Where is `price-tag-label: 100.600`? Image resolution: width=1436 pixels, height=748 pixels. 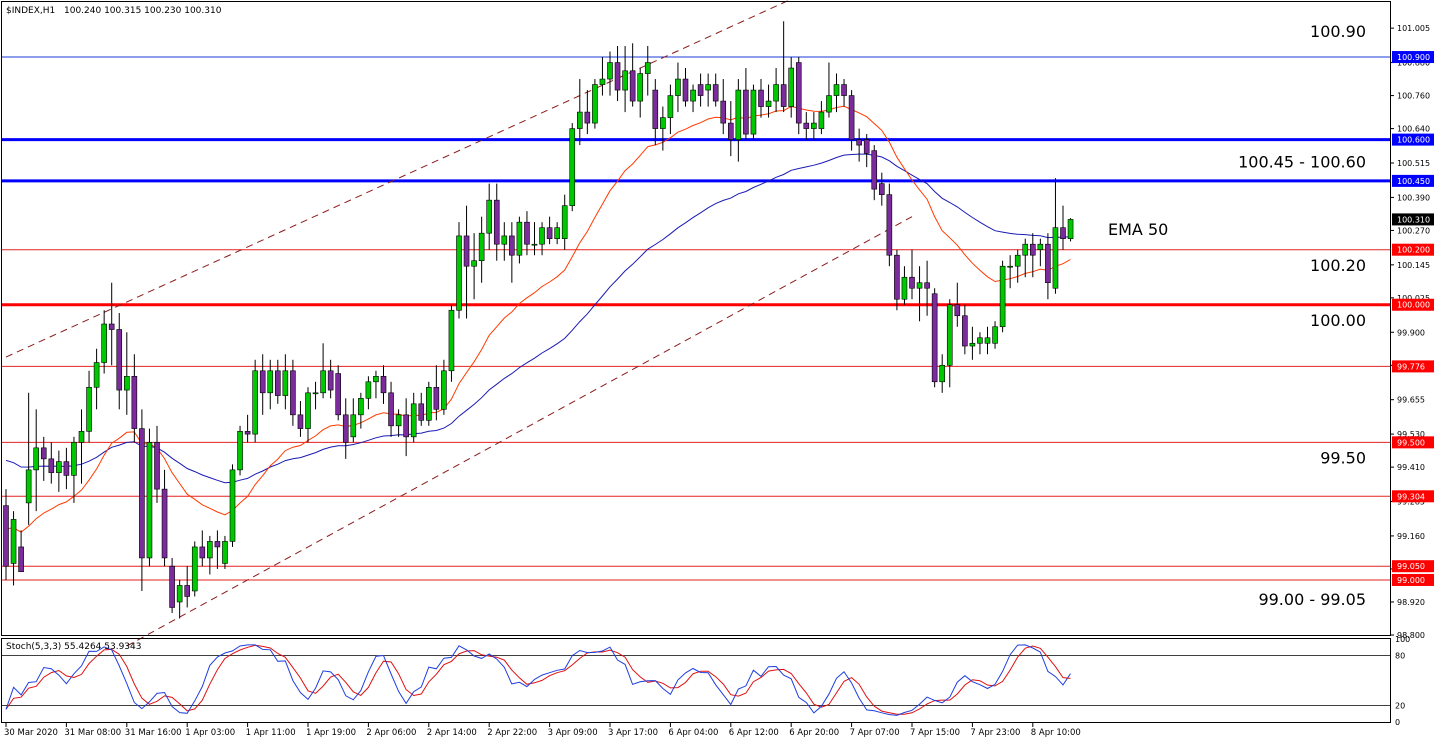
price-tag-label: 100.600 is located at coordinates (1413, 140).